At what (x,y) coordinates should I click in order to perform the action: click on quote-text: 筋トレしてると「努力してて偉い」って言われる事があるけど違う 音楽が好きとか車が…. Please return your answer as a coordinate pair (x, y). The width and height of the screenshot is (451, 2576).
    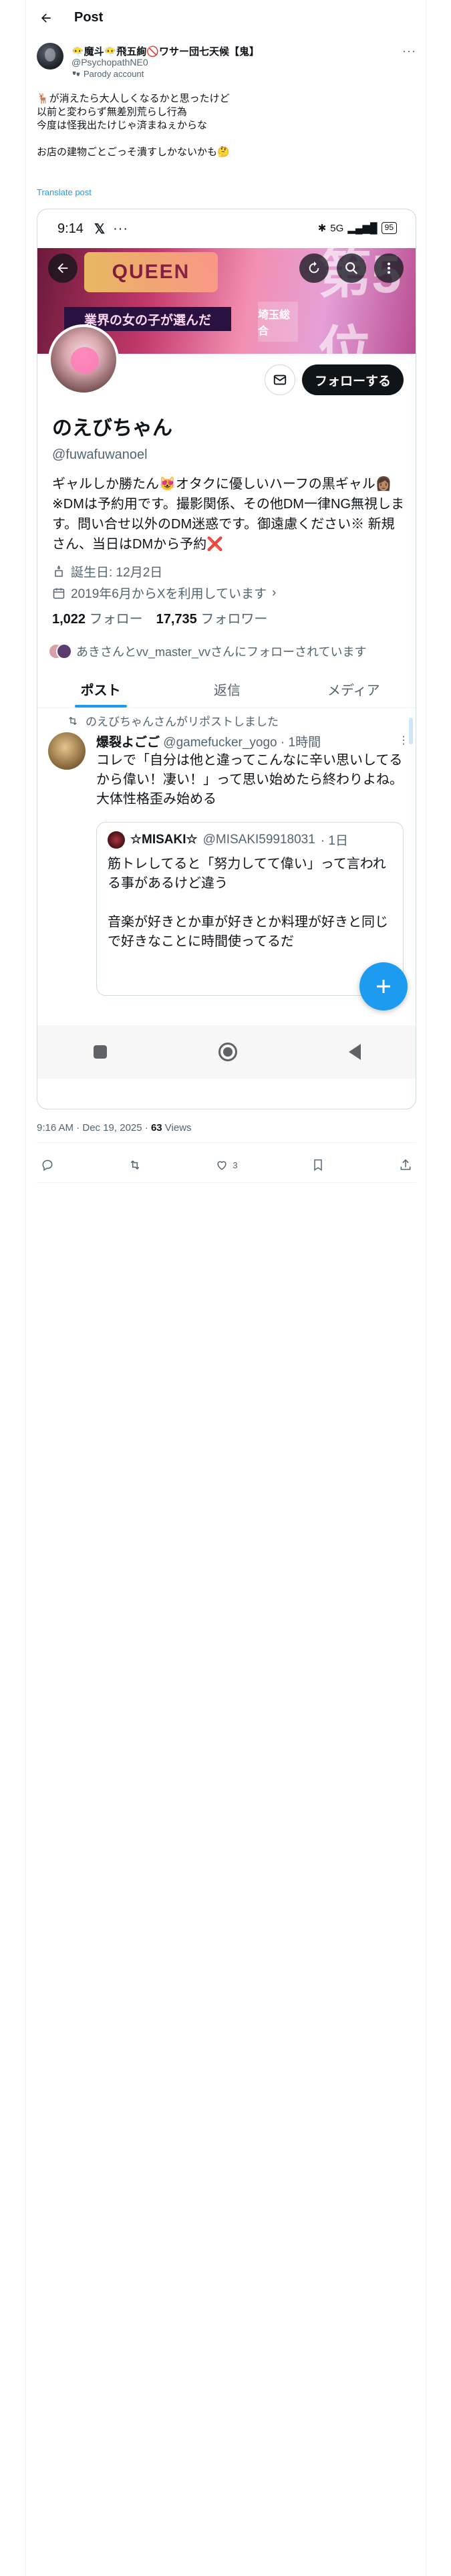
    Looking at the image, I should click on (248, 903).